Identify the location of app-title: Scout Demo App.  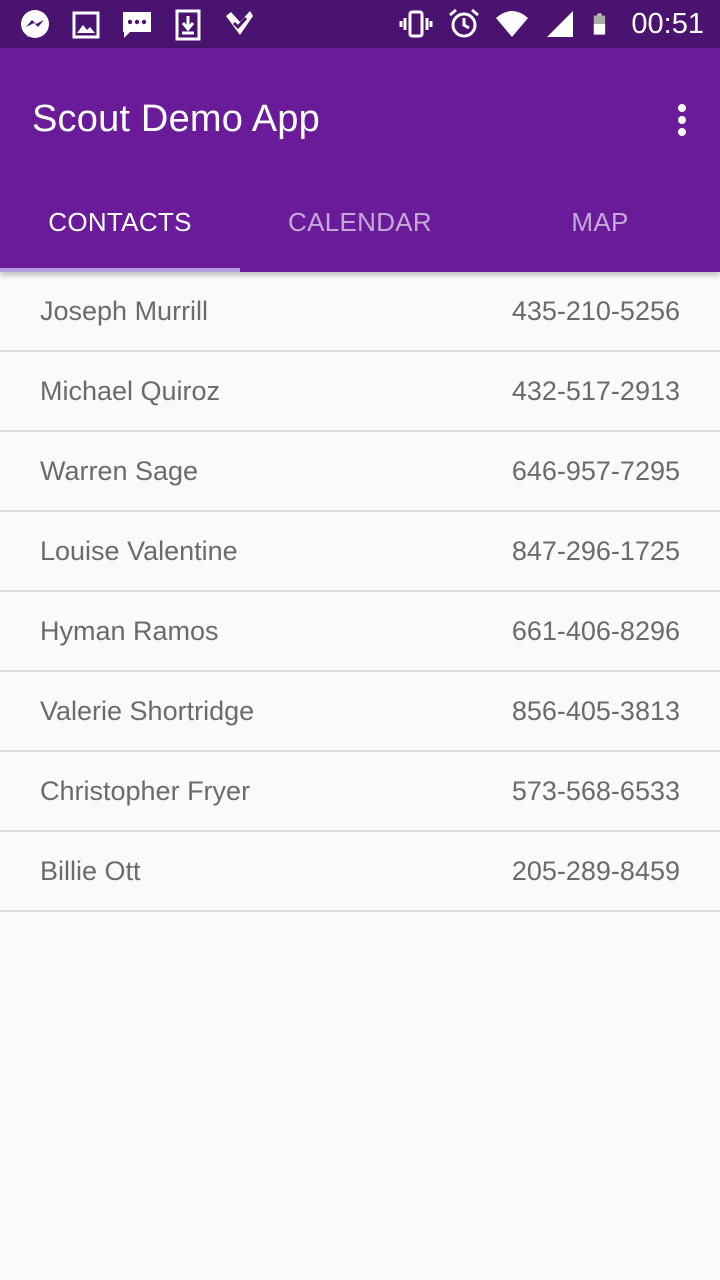
(176, 119).